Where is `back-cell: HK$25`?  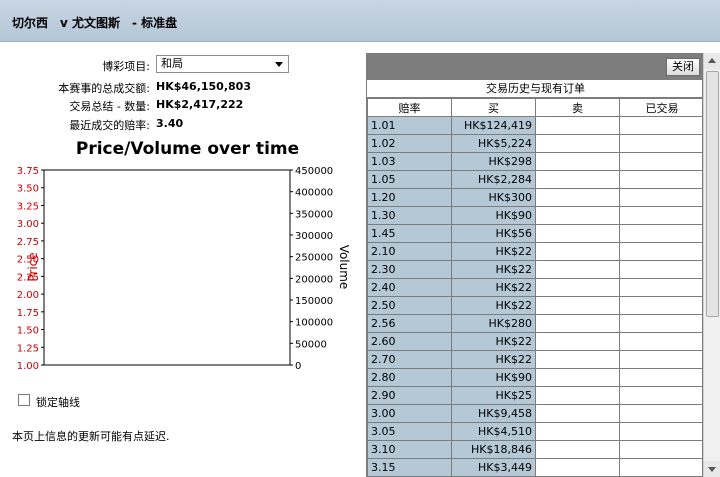
back-cell: HK$25 is located at coordinates (493, 395).